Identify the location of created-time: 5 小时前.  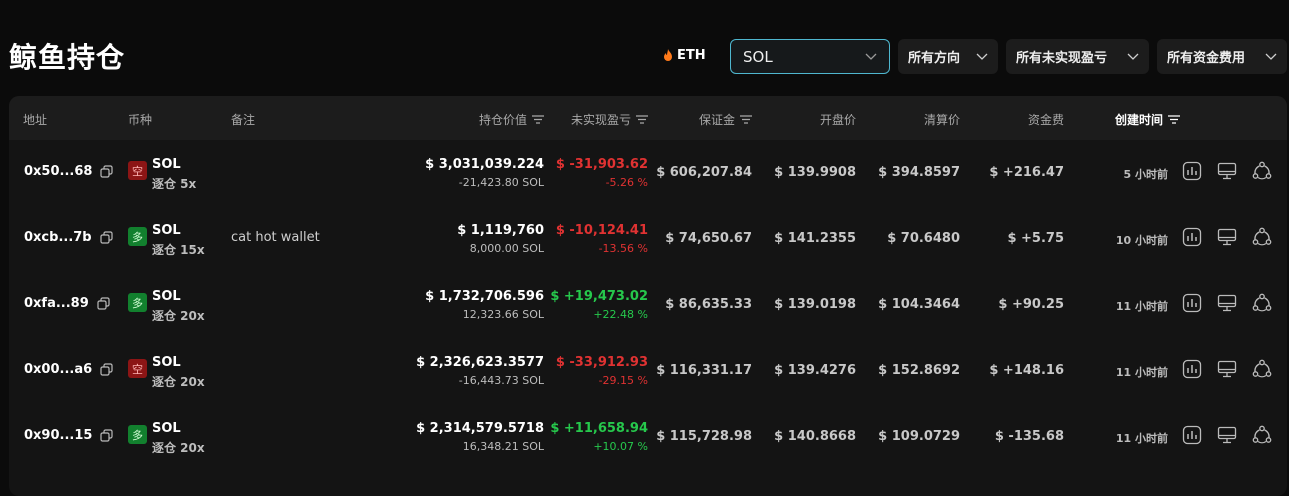
(1145, 174).